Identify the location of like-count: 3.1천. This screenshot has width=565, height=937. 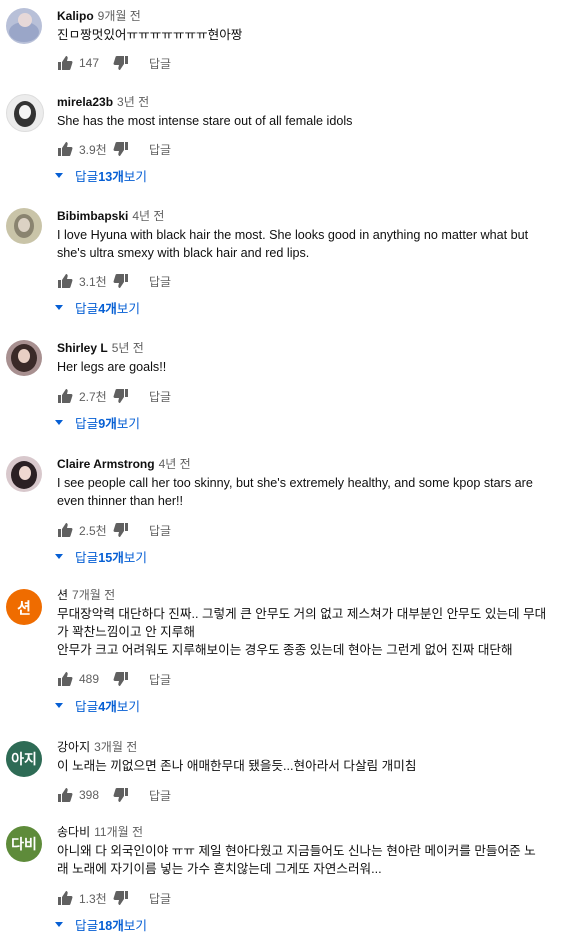
(93, 281).